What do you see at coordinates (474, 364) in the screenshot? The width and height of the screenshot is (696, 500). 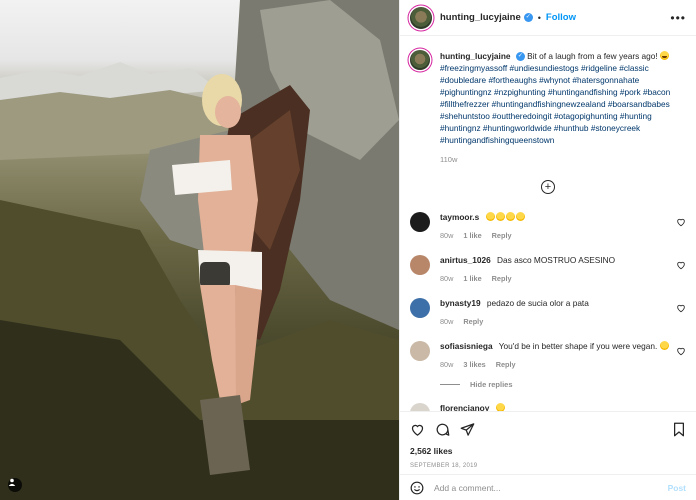 I see `comment-likes: 3 likes` at bounding box center [474, 364].